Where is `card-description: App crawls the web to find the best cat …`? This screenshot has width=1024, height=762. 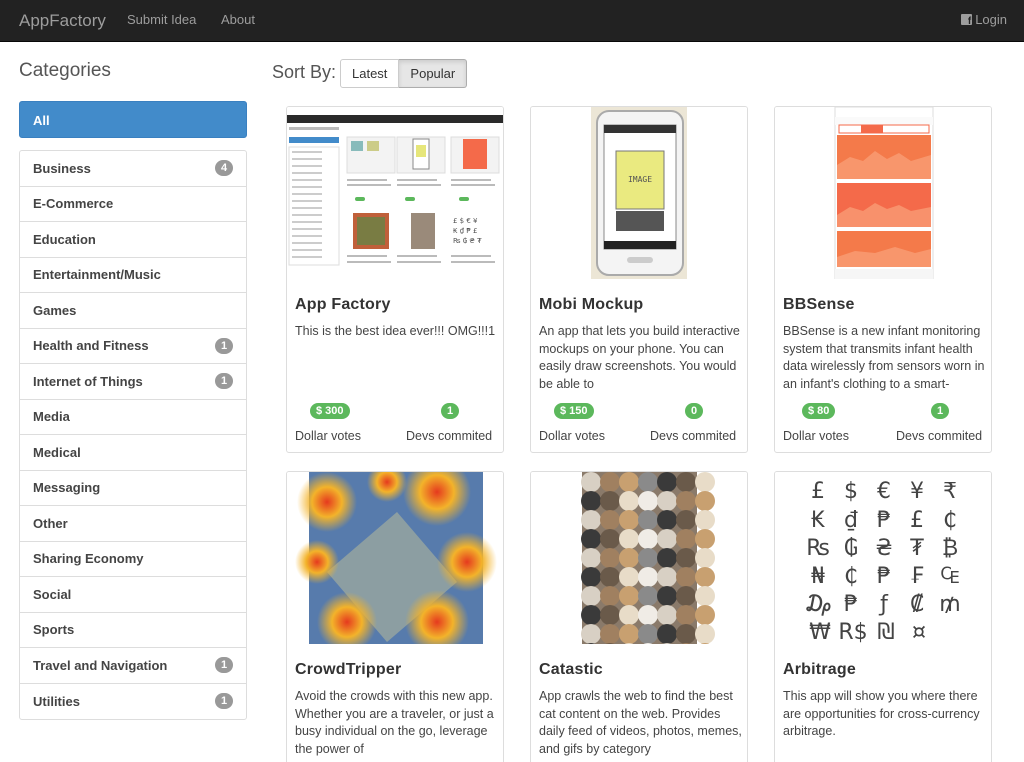 card-description: App crawls the web to find the best cat … is located at coordinates (640, 722).